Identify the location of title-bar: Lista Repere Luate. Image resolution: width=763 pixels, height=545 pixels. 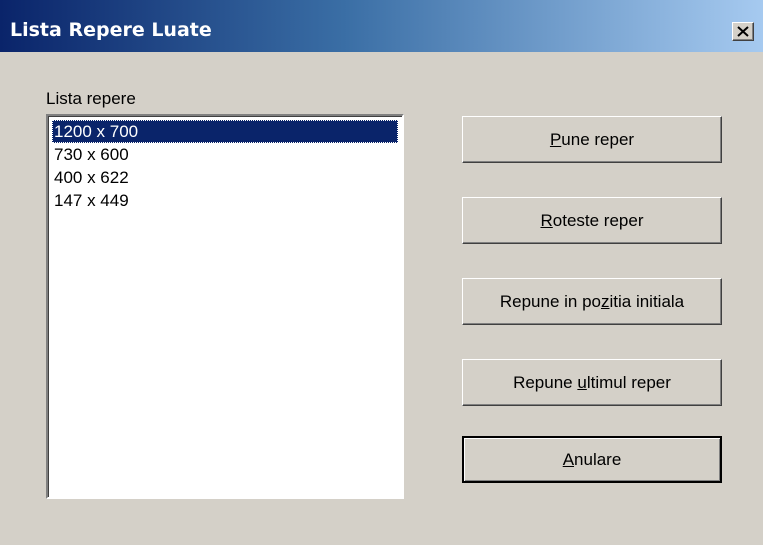
(381, 26).